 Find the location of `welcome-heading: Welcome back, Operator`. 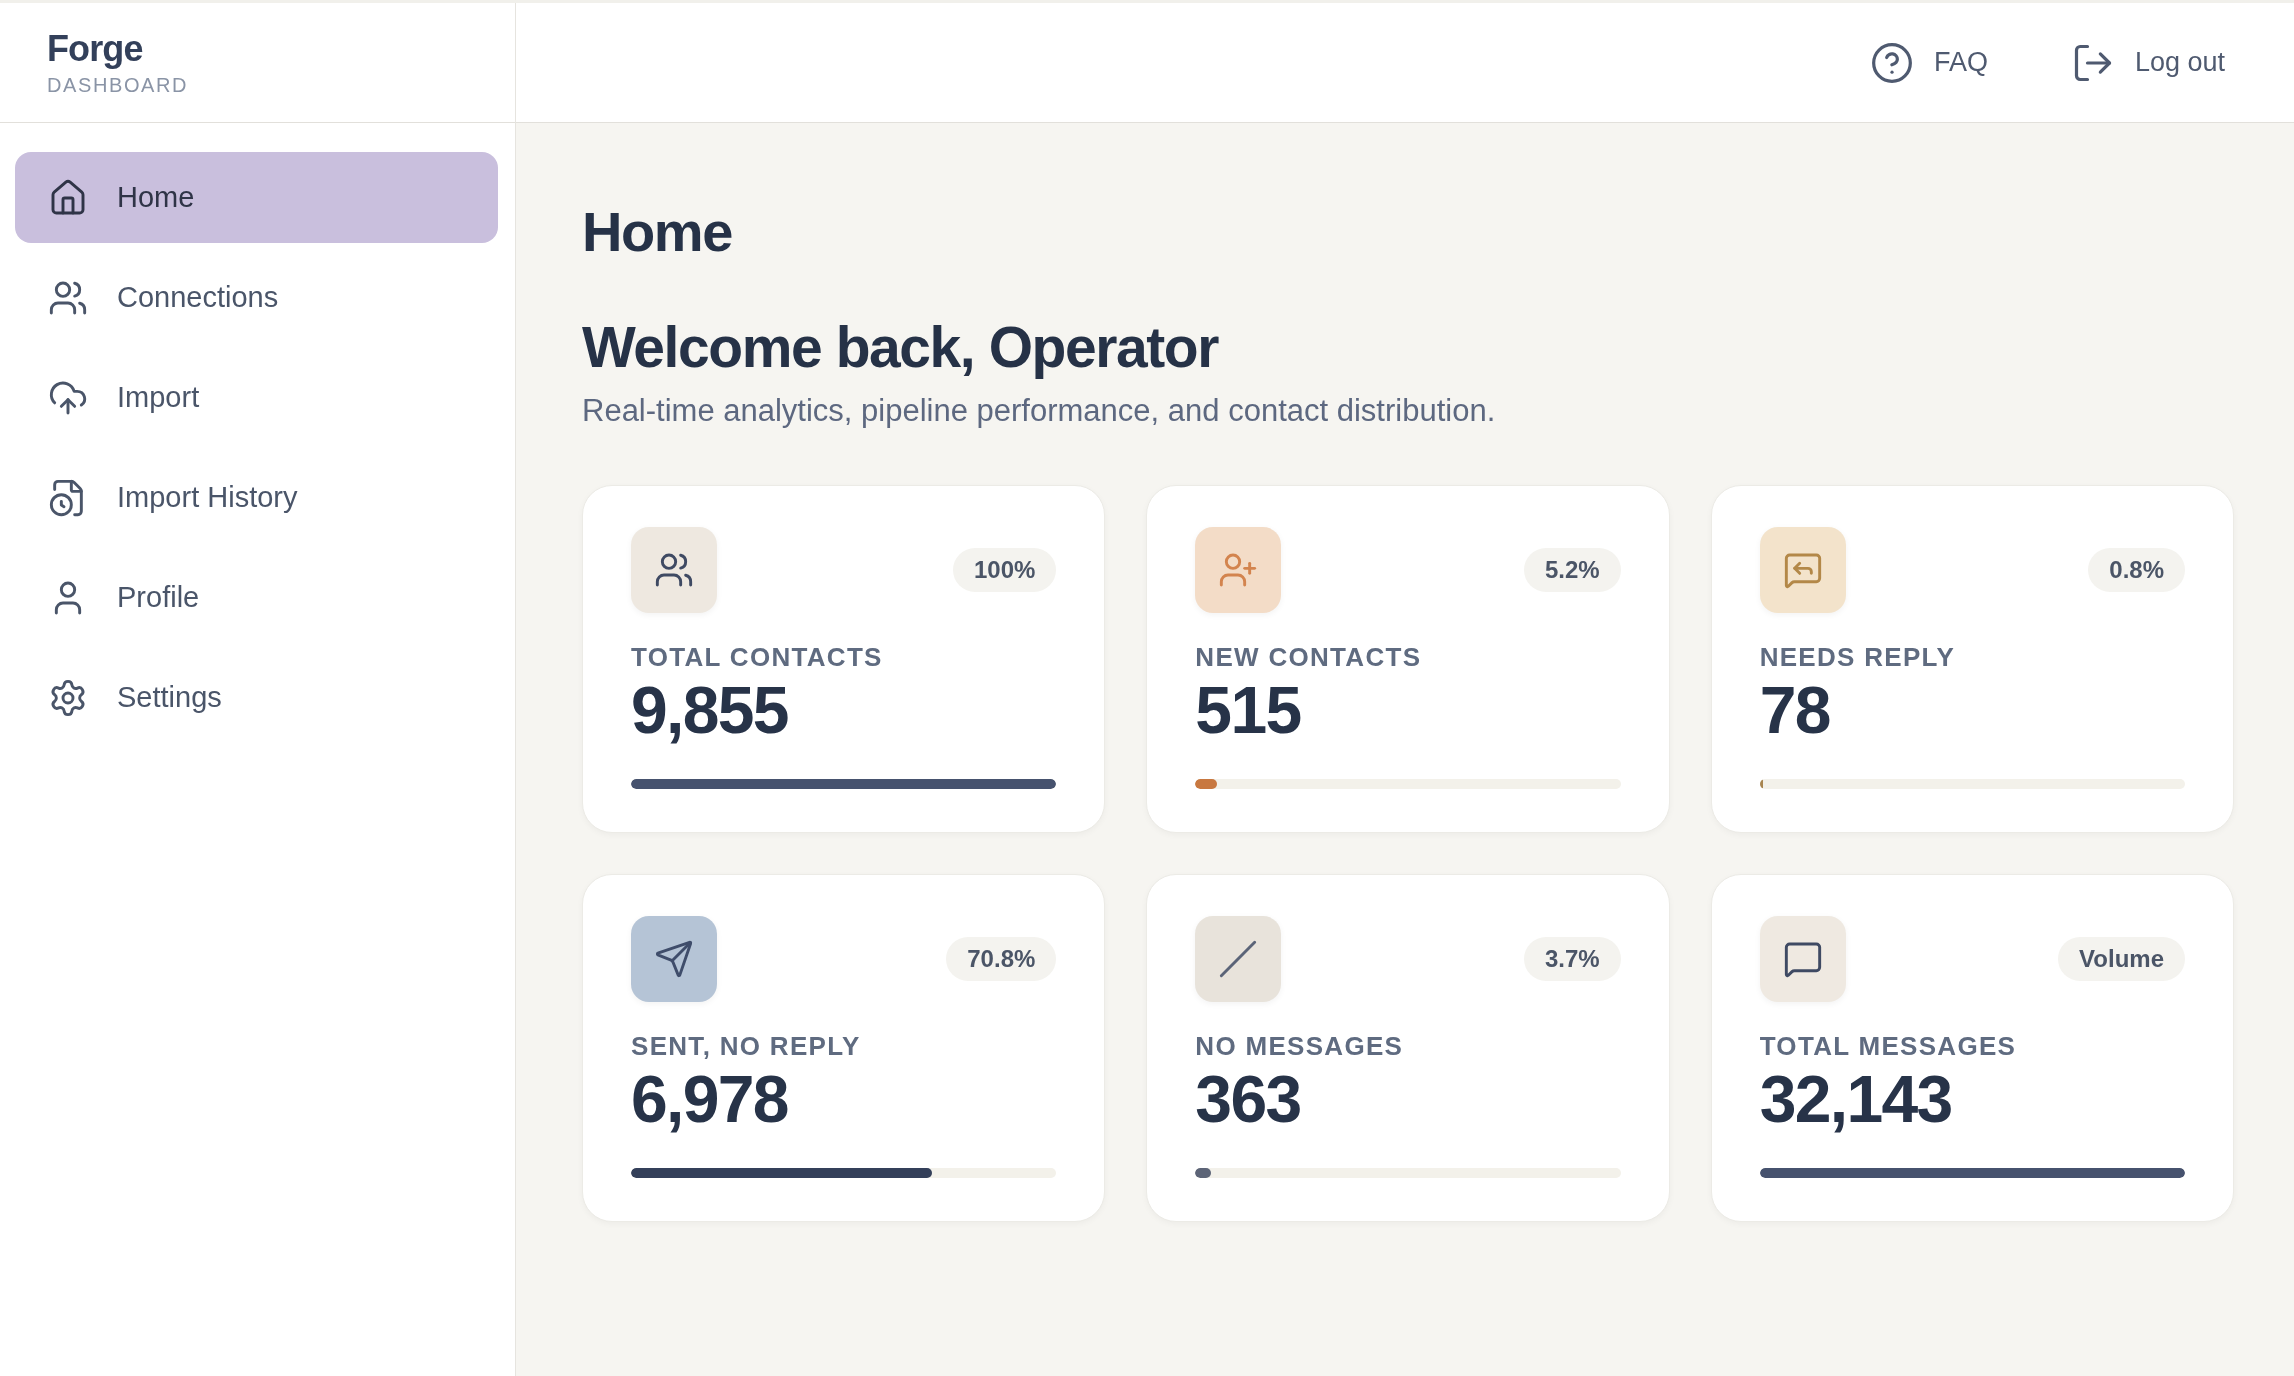

welcome-heading: Welcome back, Operator is located at coordinates (900, 347).